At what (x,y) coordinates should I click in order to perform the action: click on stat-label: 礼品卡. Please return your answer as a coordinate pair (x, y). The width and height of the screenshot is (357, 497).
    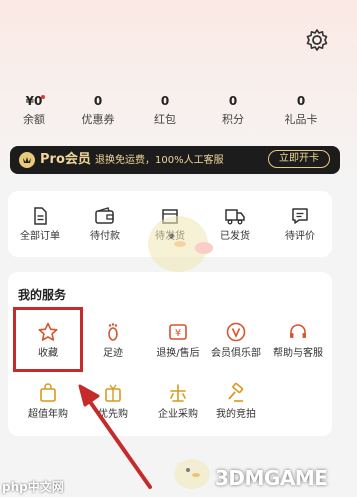
    Looking at the image, I should click on (301, 119).